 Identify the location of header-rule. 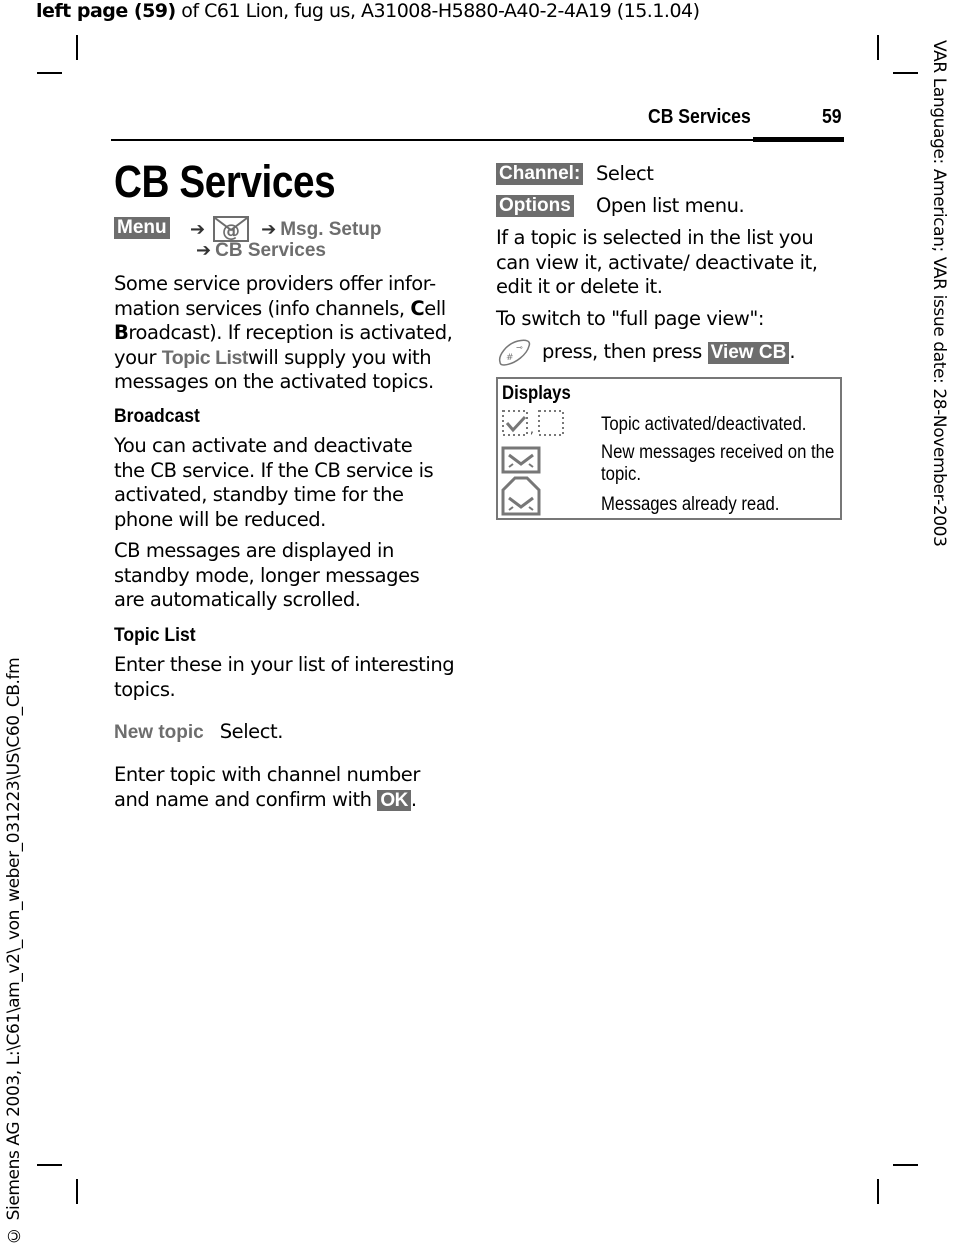
(477, 140).